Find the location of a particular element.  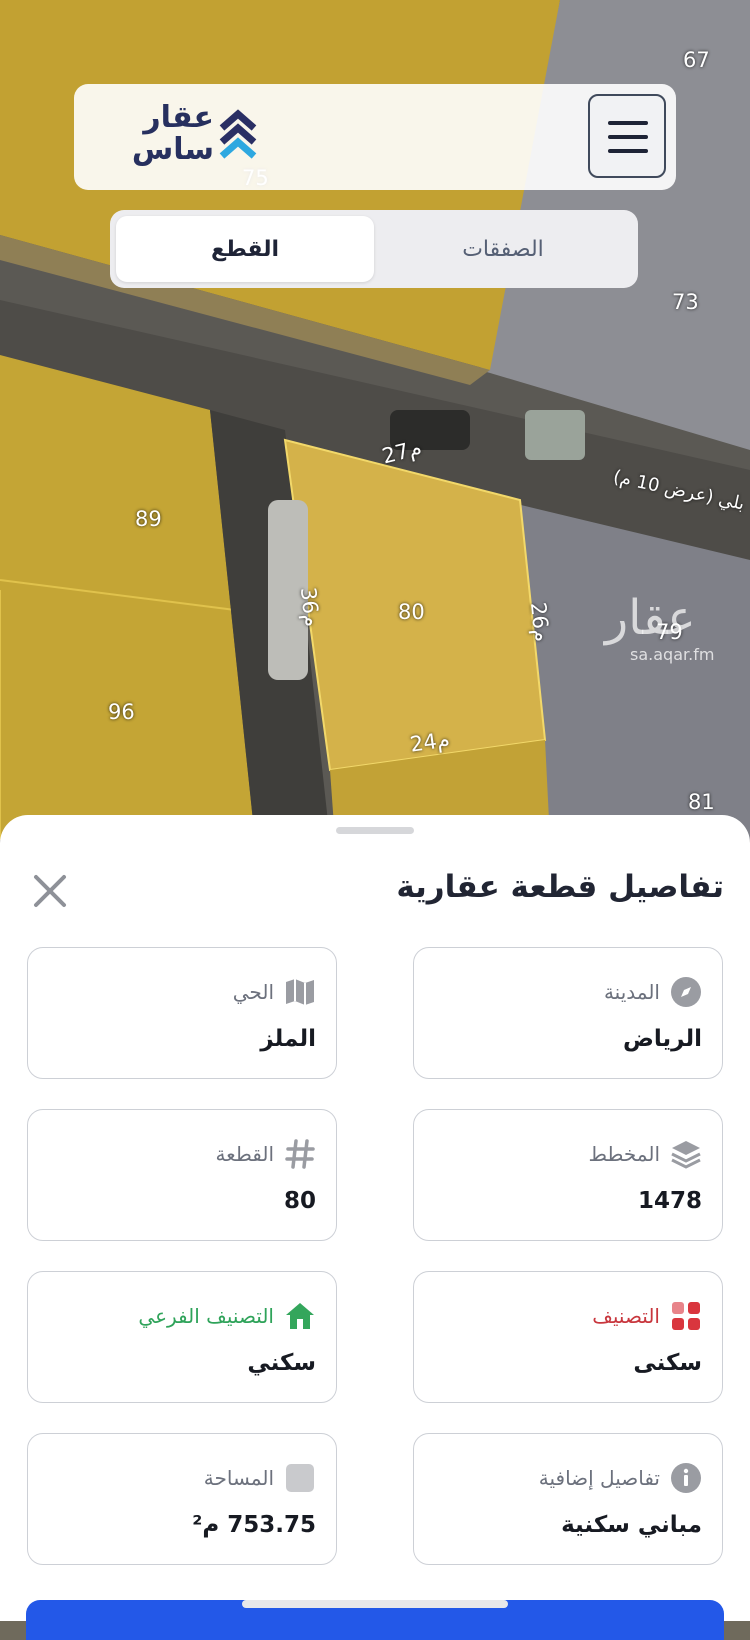

close-icon is located at coordinates (50, 891).